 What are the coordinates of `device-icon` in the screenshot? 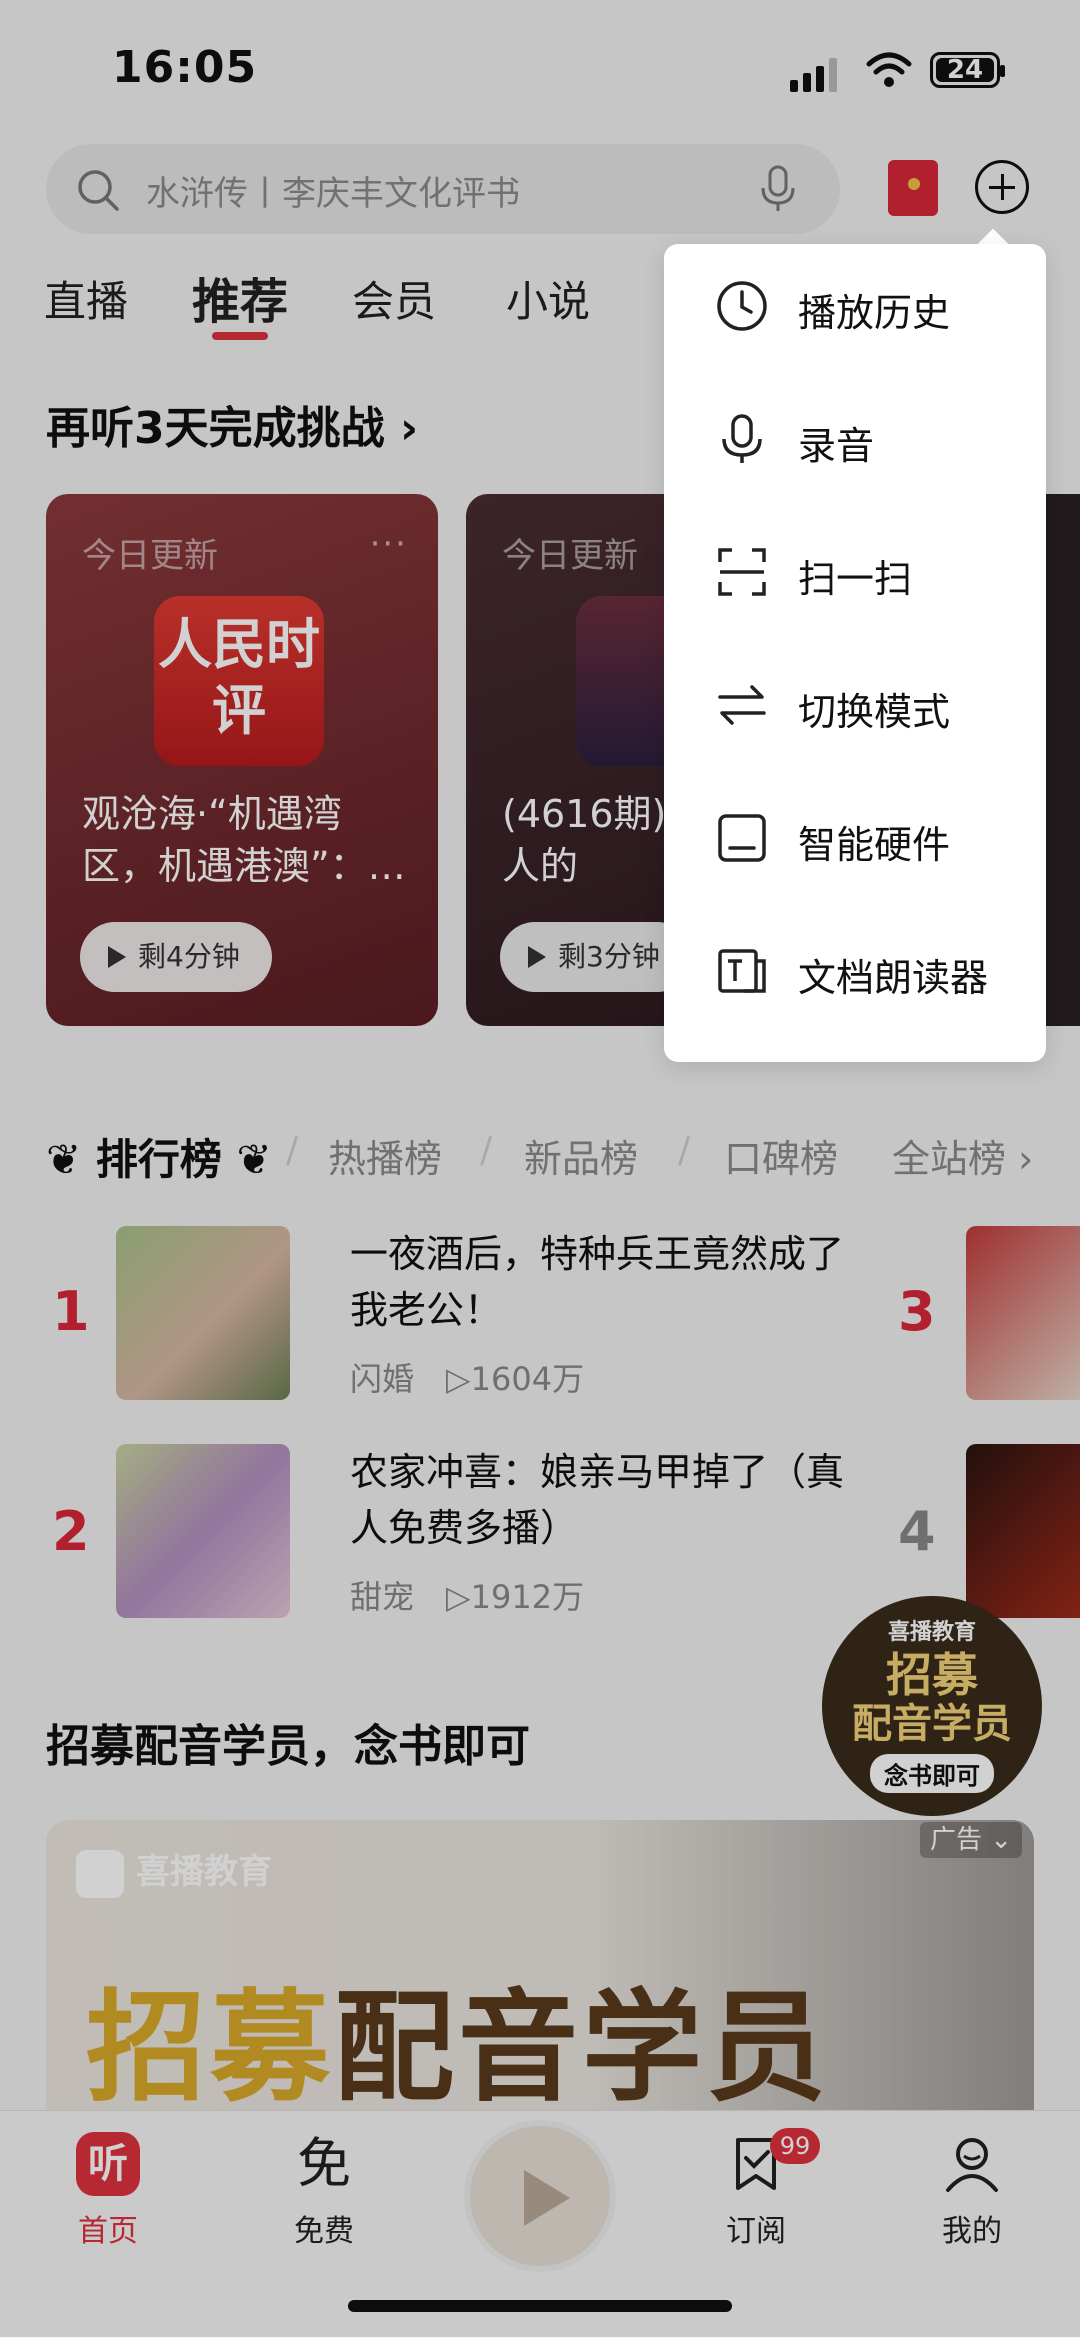 It's located at (742, 838).